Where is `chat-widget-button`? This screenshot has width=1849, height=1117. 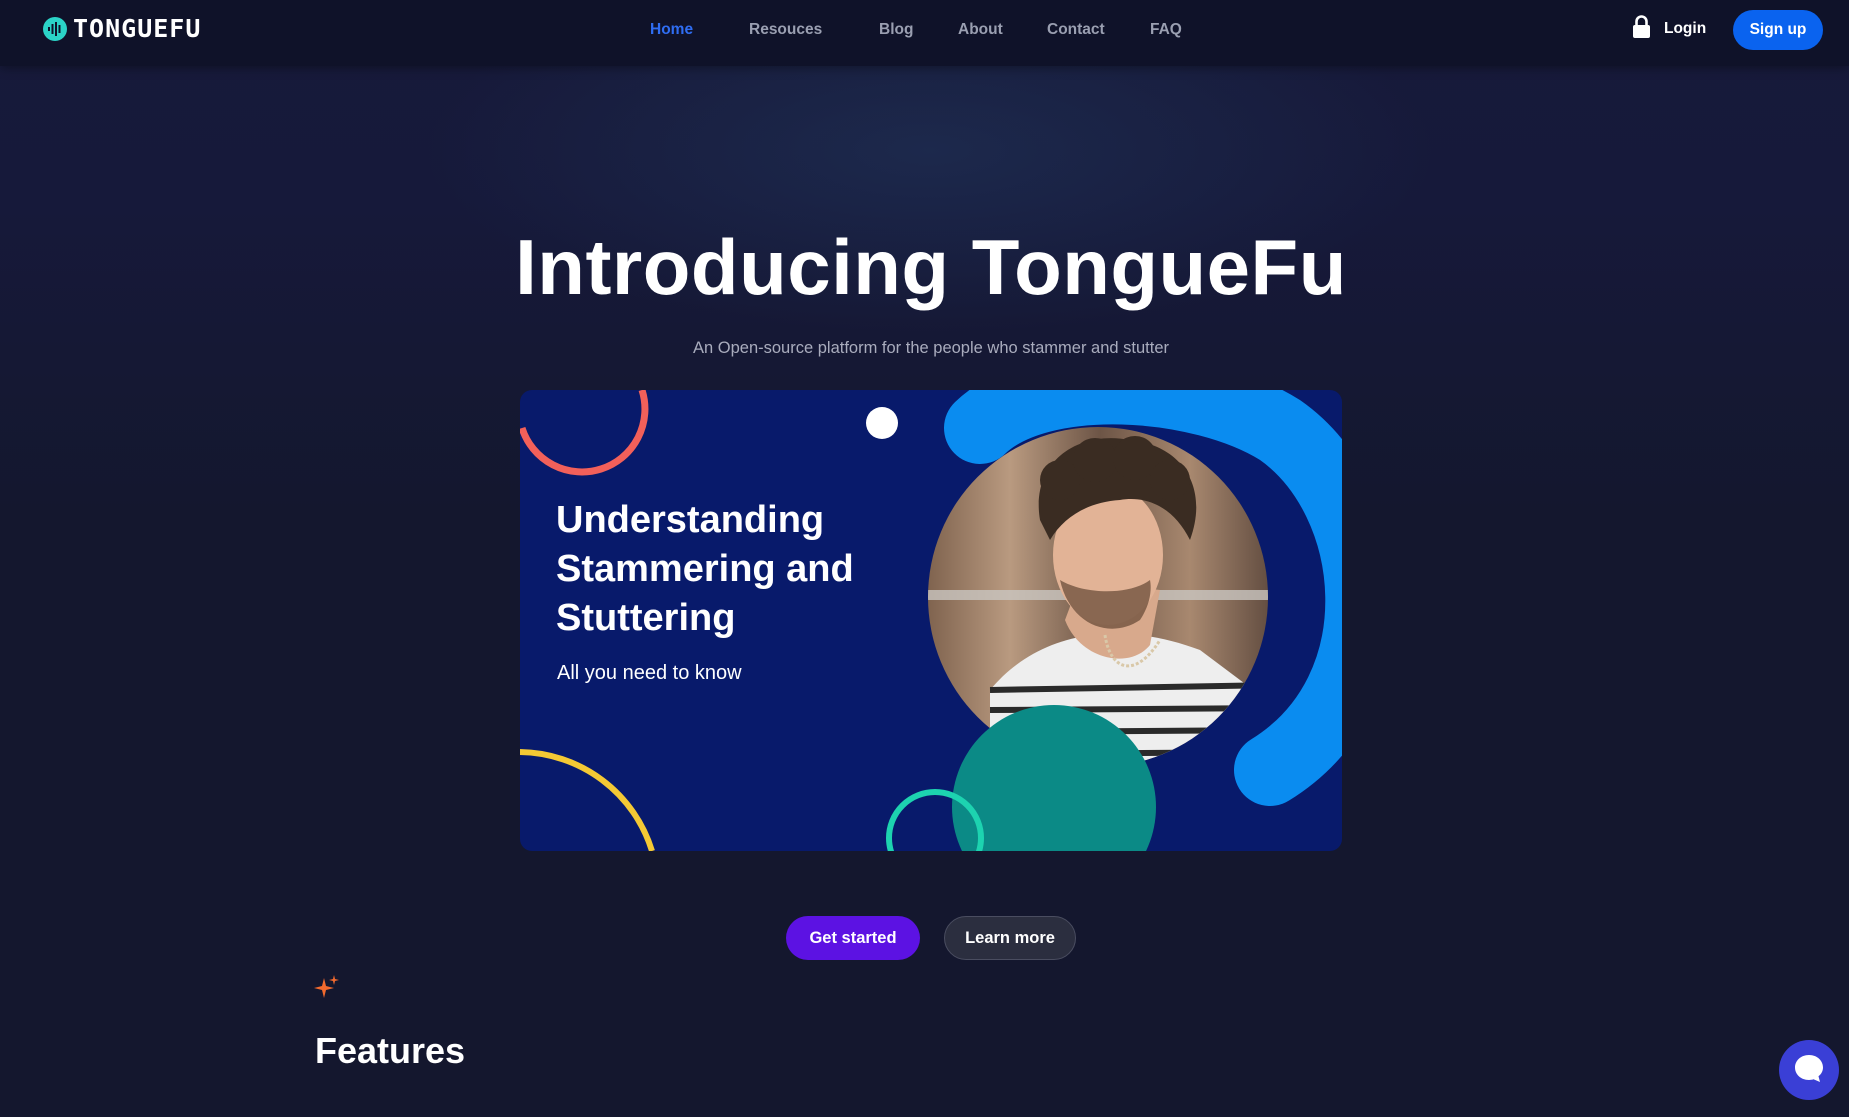
chat-widget-button is located at coordinates (1809, 1070).